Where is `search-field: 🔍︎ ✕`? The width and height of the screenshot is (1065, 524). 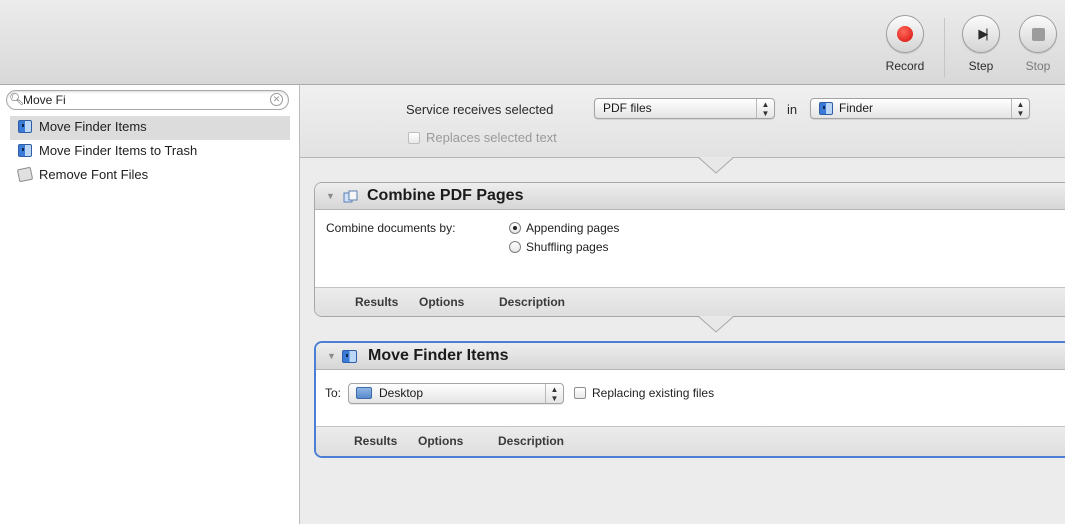 search-field: 🔍︎ ✕ is located at coordinates (147, 100).